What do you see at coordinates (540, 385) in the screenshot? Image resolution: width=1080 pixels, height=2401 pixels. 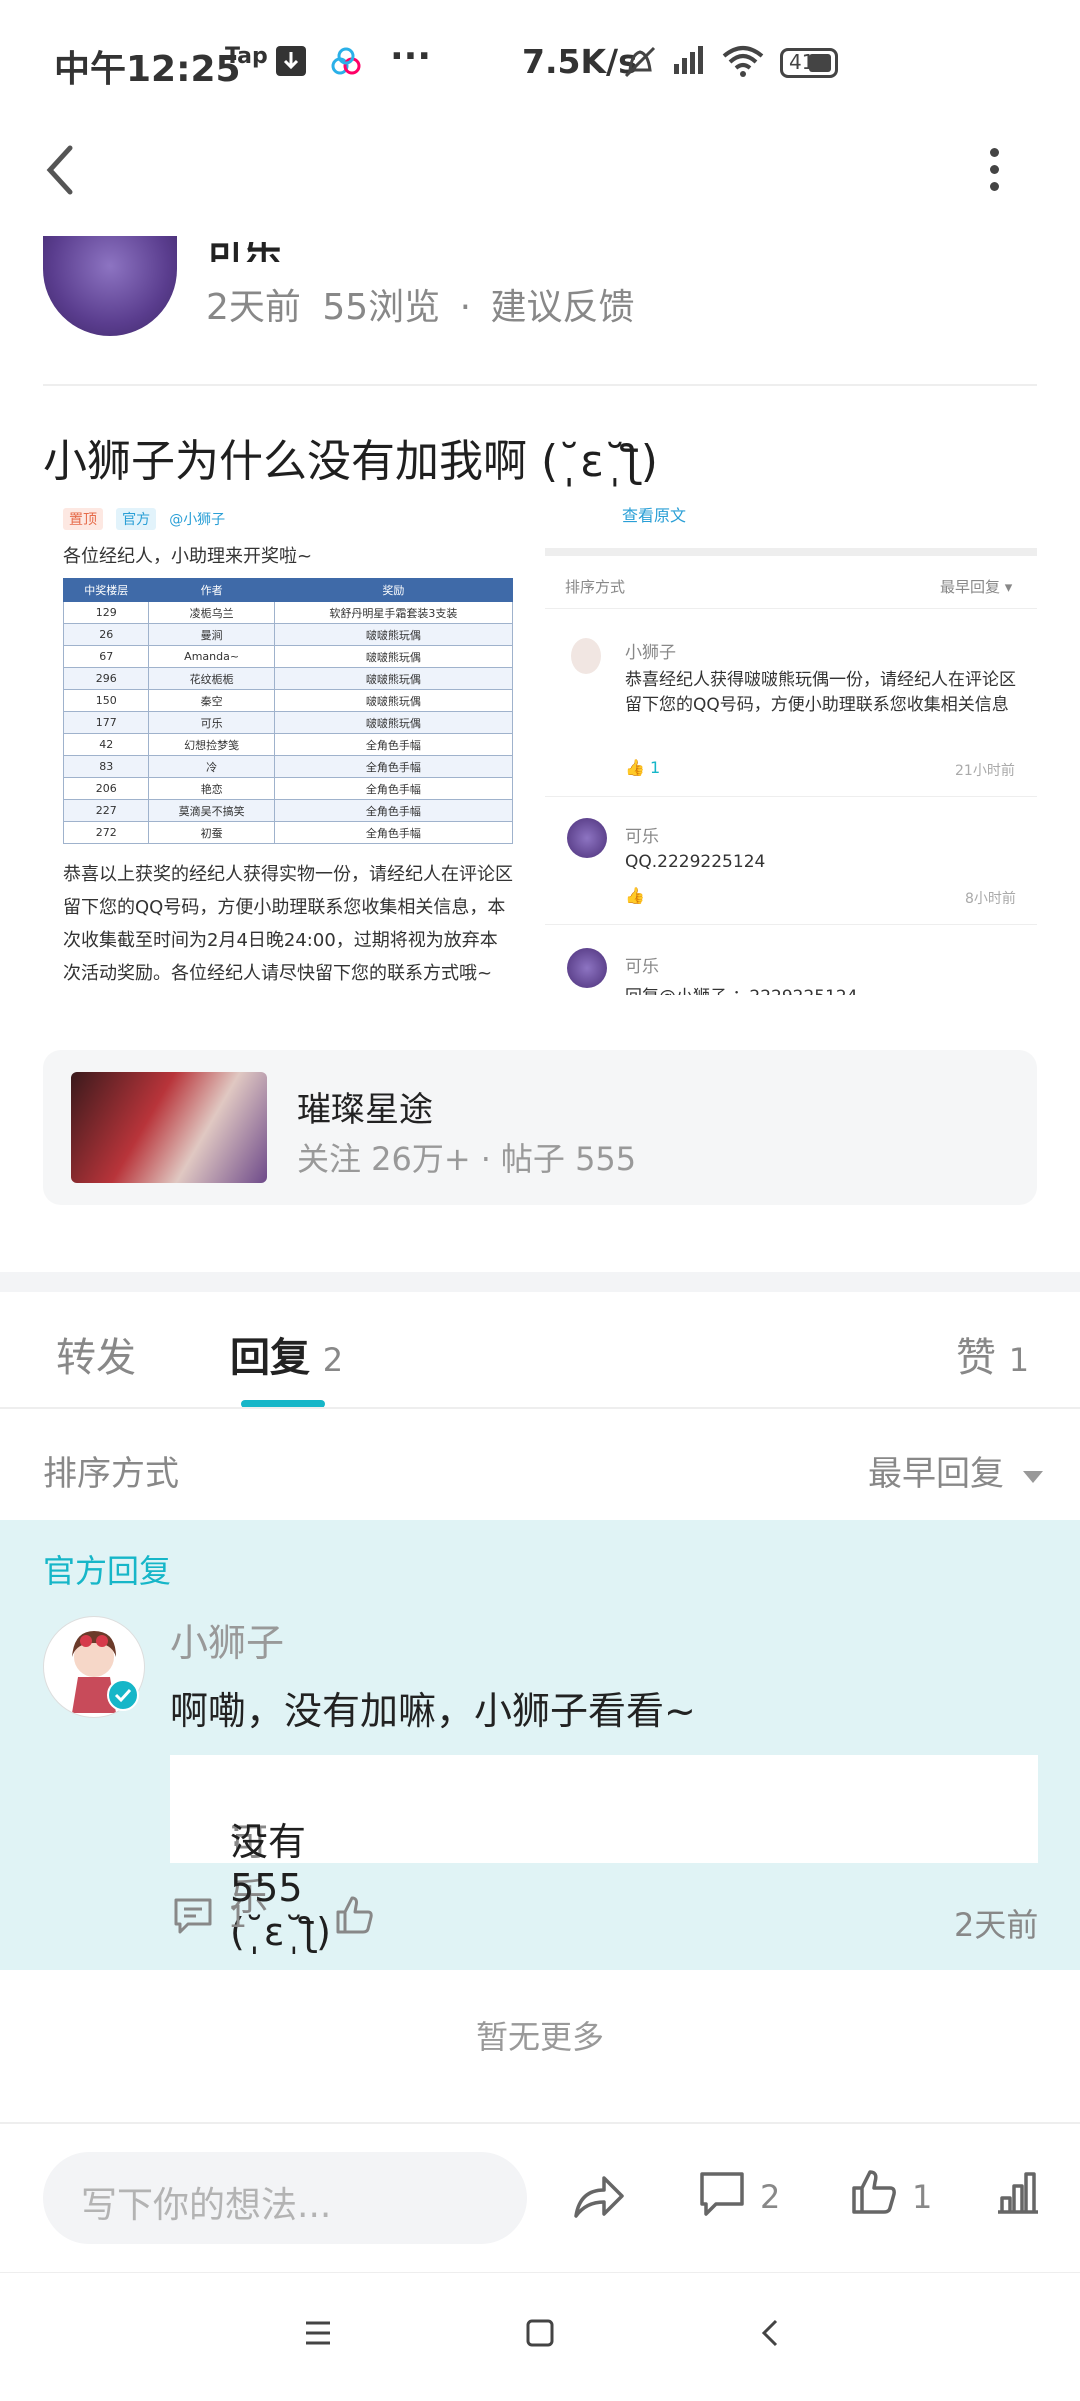 I see `divider` at bounding box center [540, 385].